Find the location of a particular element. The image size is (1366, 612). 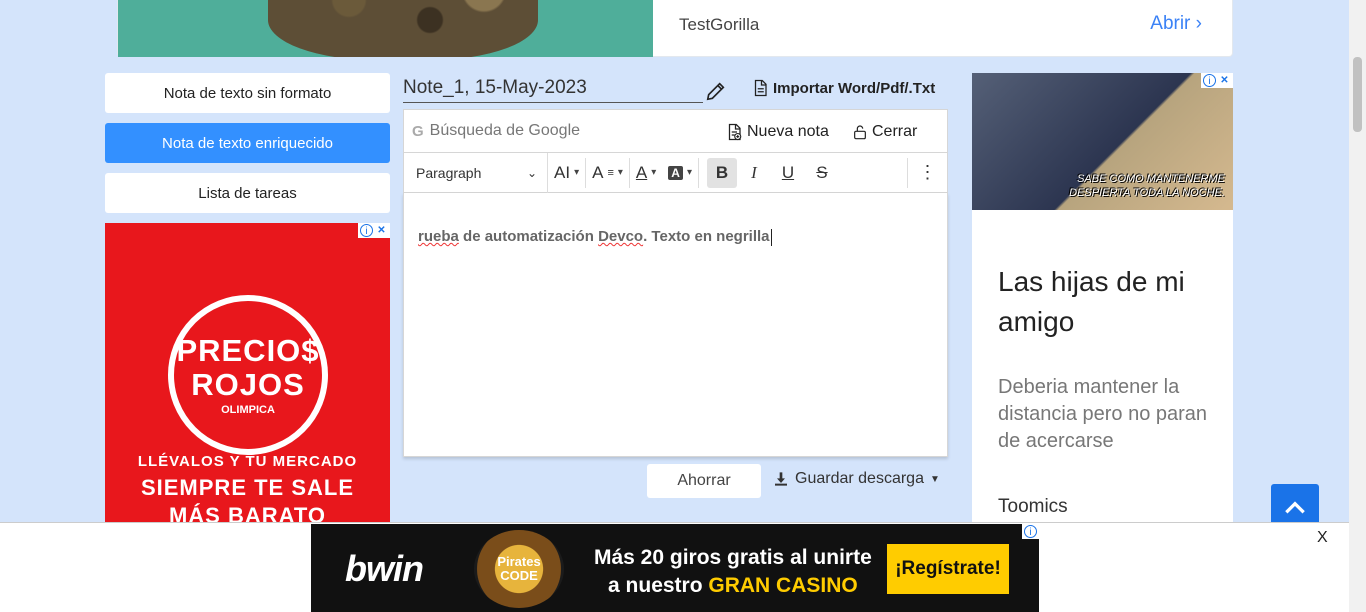

format-lines-icon: ≡ is located at coordinates (610, 172).